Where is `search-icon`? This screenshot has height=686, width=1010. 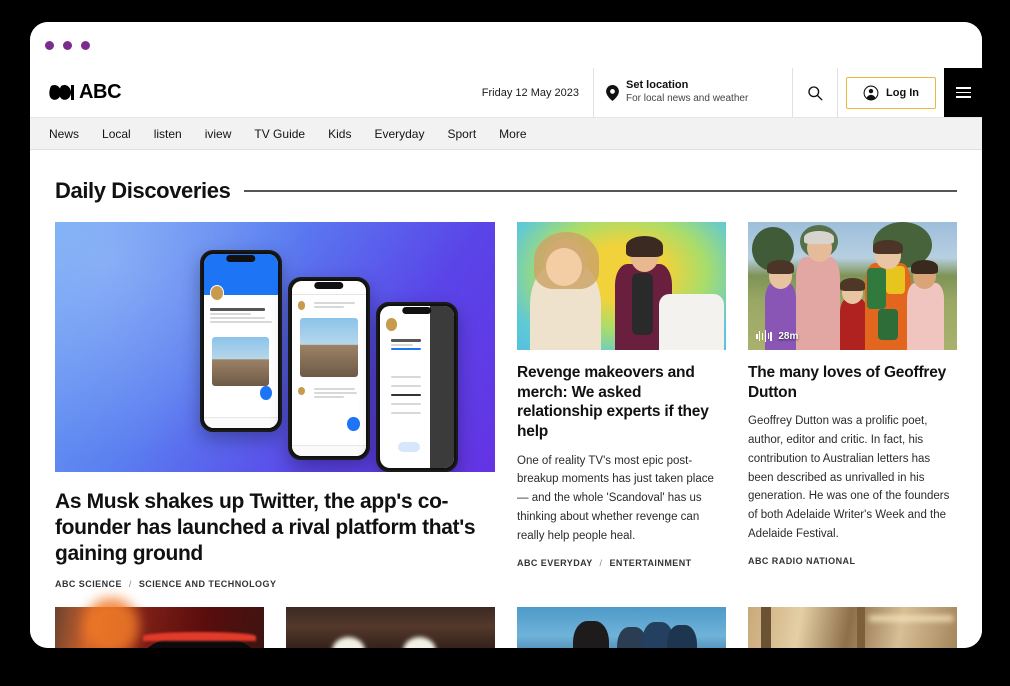
search-icon is located at coordinates (815, 92).